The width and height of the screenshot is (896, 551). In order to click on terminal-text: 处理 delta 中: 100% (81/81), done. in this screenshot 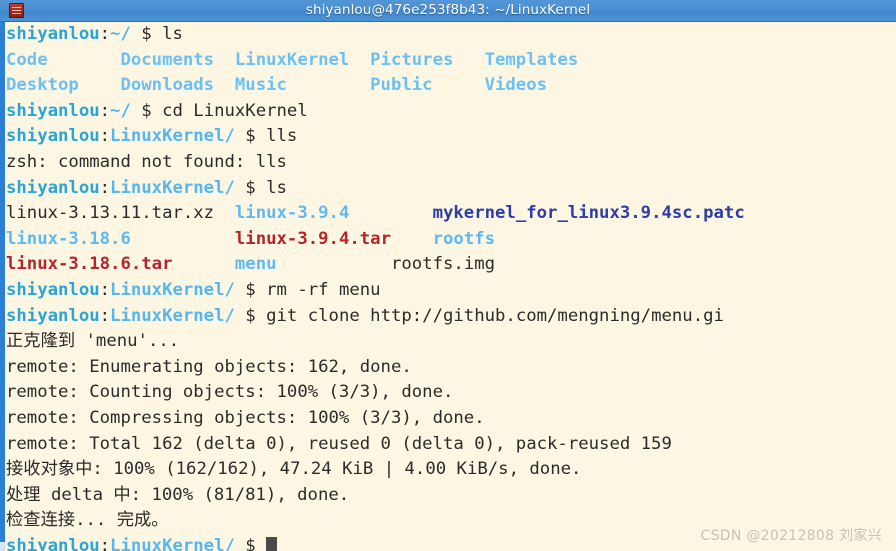, I will do `click(178, 494)`.